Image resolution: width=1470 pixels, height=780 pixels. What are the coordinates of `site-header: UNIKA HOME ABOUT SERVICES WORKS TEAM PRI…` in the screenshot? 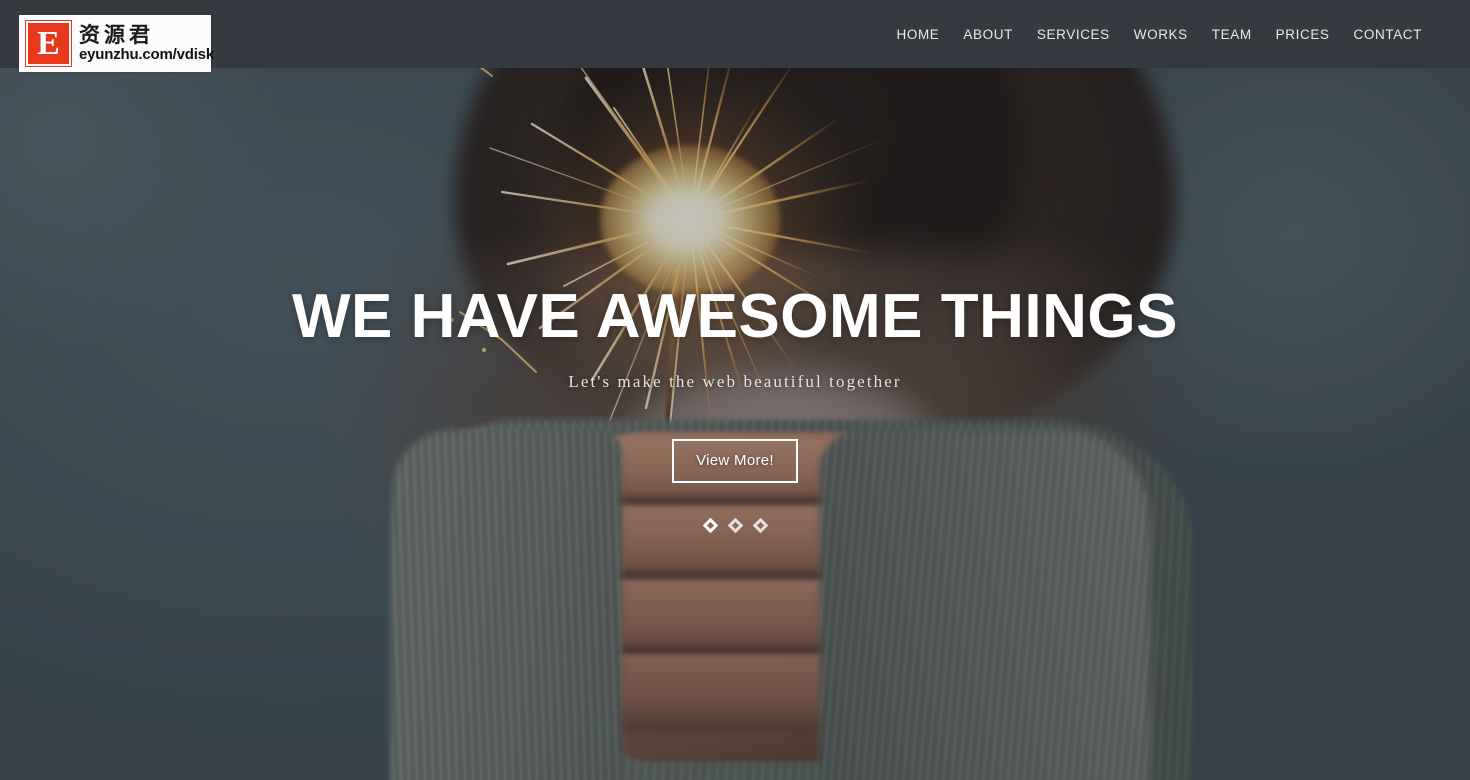 It's located at (735, 34).